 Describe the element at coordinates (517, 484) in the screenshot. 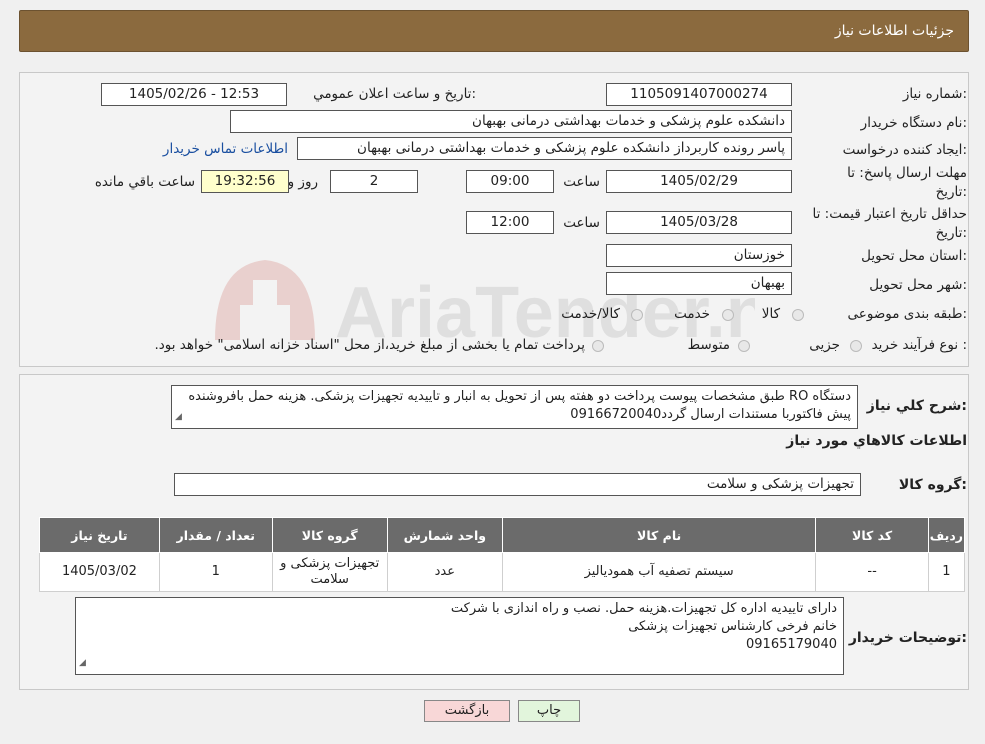

I see `group-field: تجهیزات پزشکی و سلامت` at that location.